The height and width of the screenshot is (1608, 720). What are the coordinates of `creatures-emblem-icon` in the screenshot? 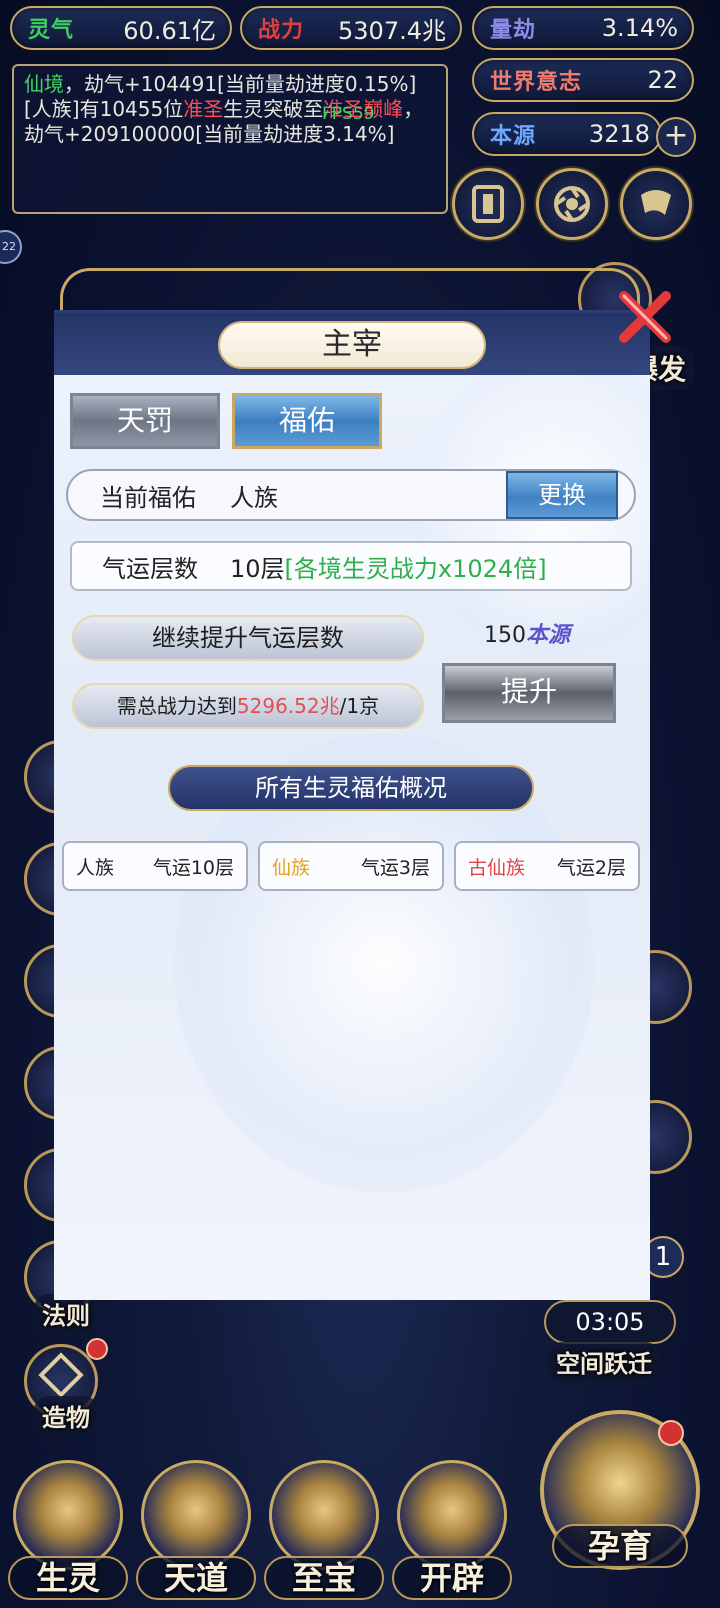 It's located at (68, 1515).